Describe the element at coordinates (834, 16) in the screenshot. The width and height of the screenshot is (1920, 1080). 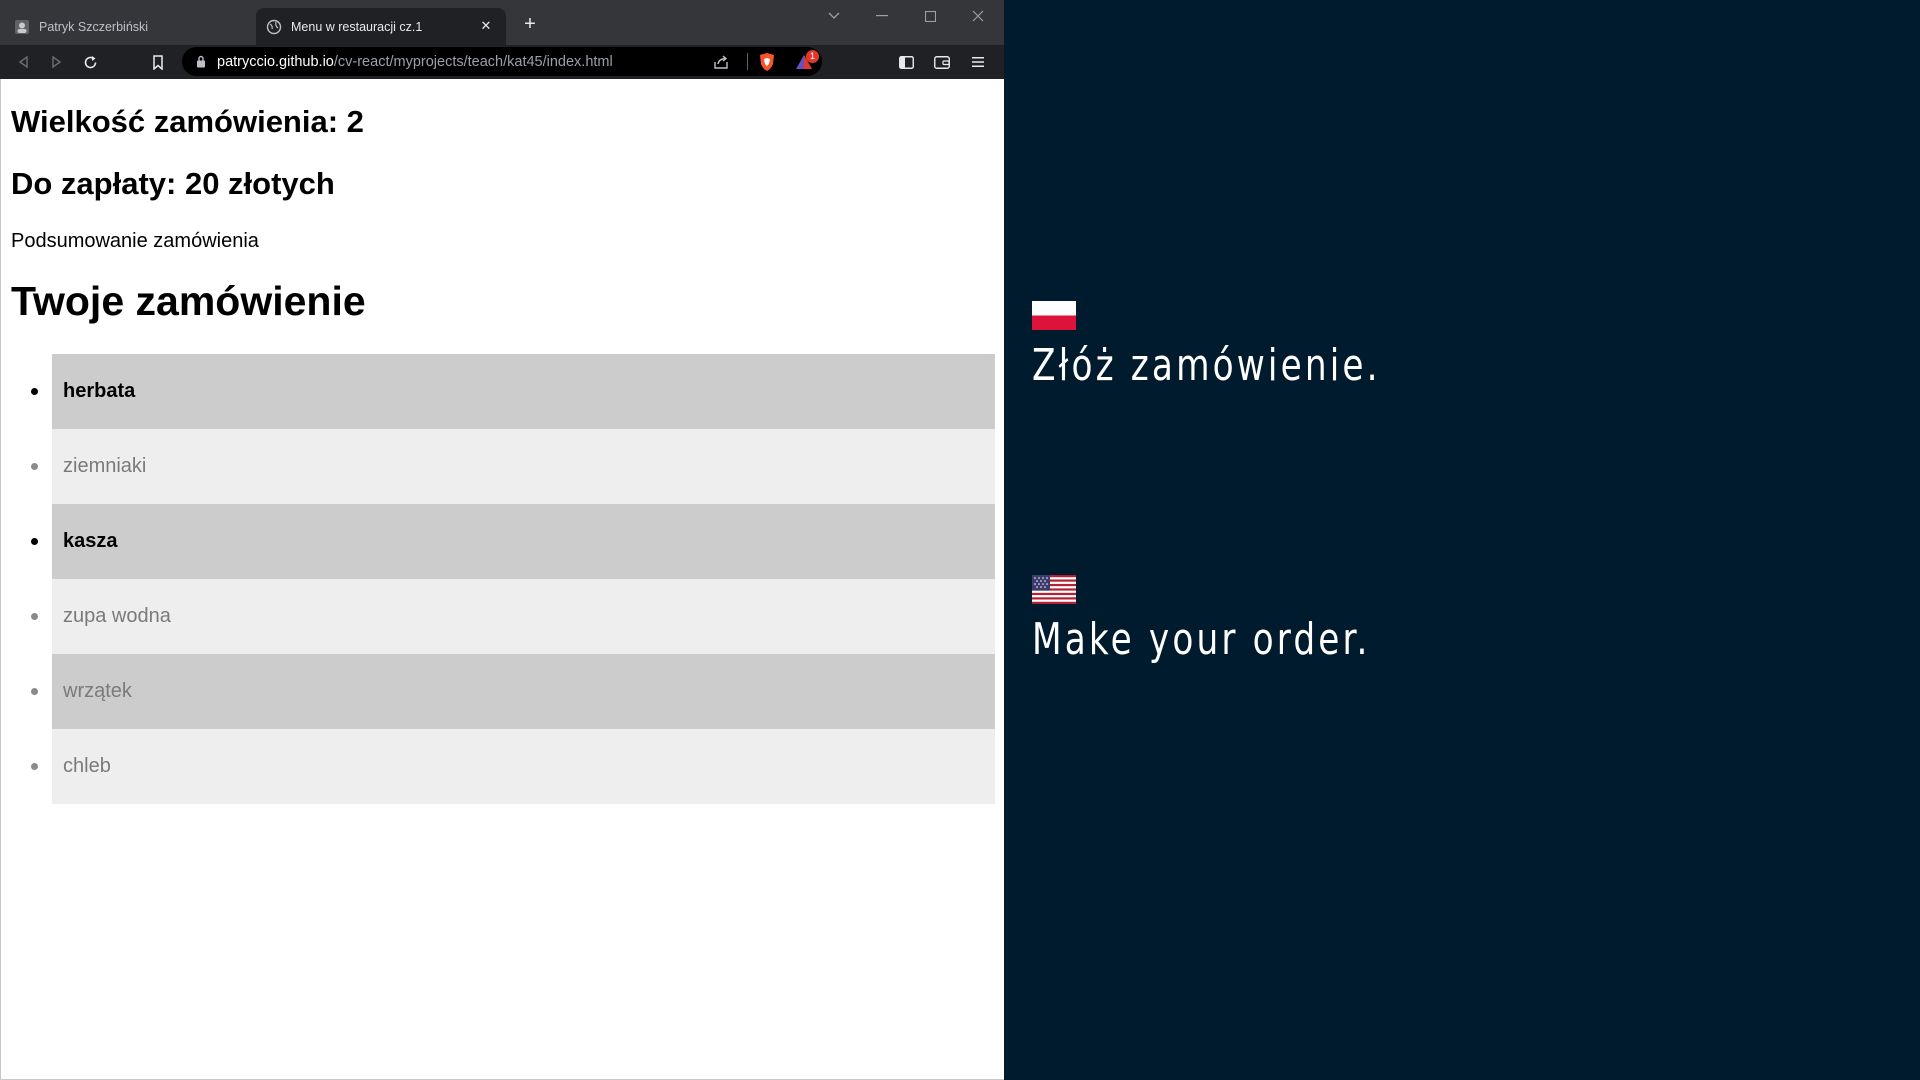
I see `tab-search-chevron-icon` at that location.